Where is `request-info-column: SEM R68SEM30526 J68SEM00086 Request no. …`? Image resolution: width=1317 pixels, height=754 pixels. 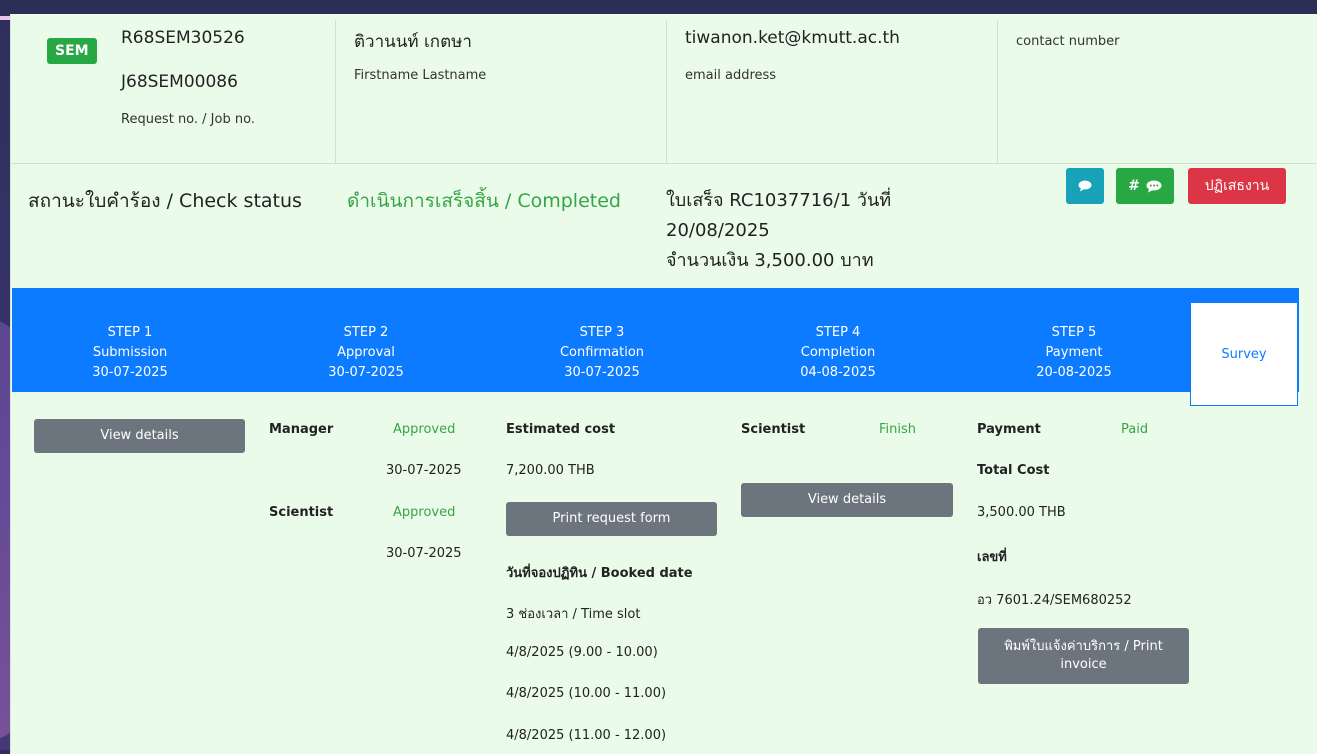 request-info-column: SEM R68SEM30526 J68SEM00086 Request no. … is located at coordinates (173, 91).